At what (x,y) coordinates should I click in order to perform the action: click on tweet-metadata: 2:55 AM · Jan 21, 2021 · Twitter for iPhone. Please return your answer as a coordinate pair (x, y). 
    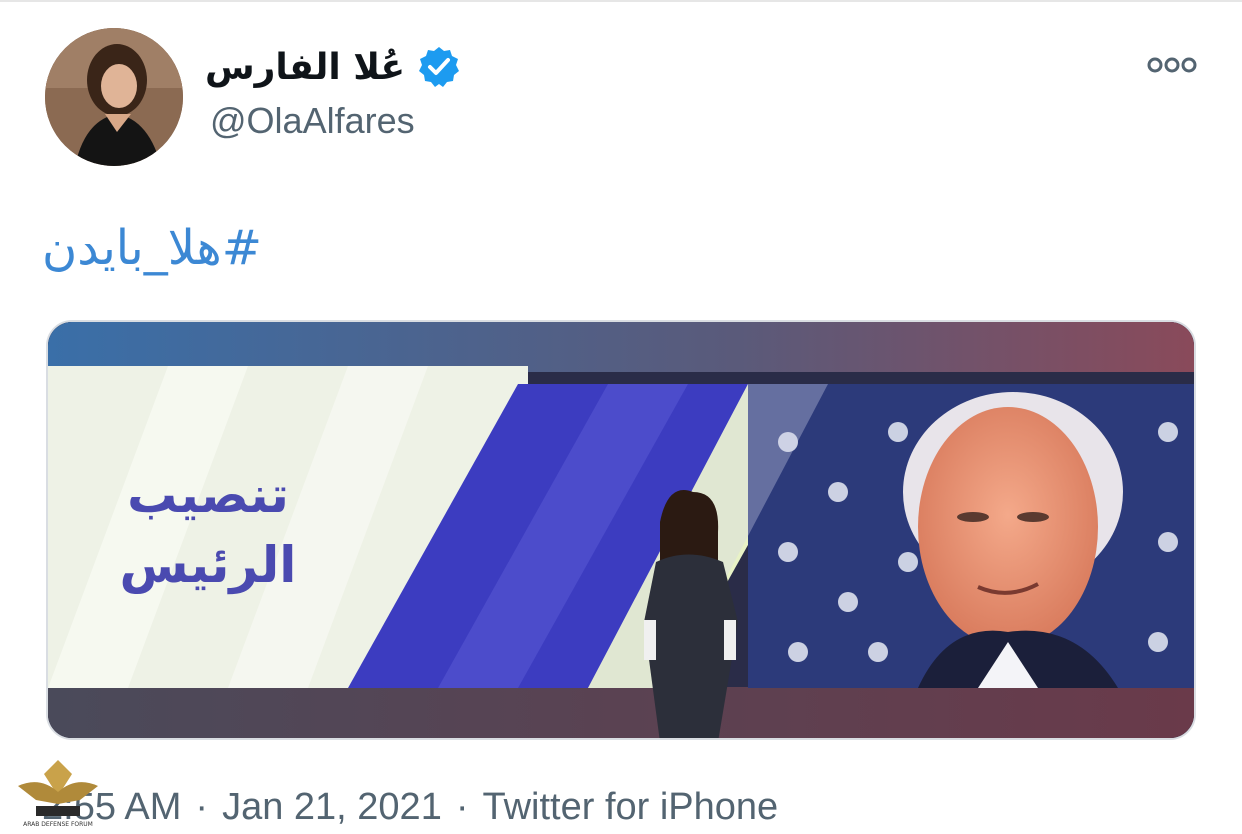
    Looking at the image, I should click on (410, 810).